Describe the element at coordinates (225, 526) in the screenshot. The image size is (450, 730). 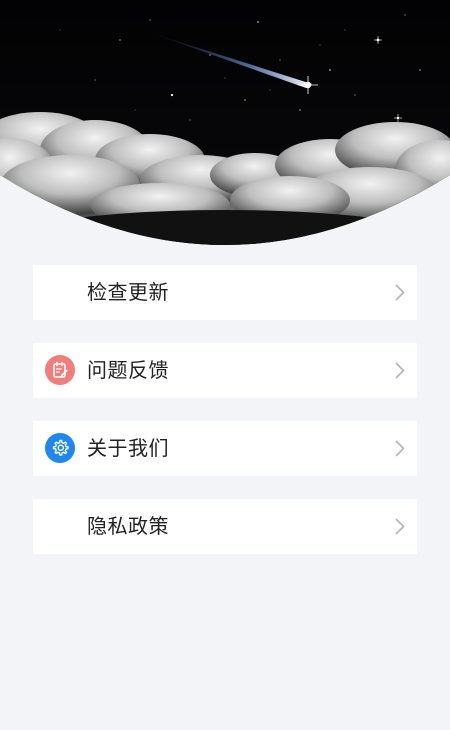
I see `menu-item-privacy-policy: 隐私政策` at that location.